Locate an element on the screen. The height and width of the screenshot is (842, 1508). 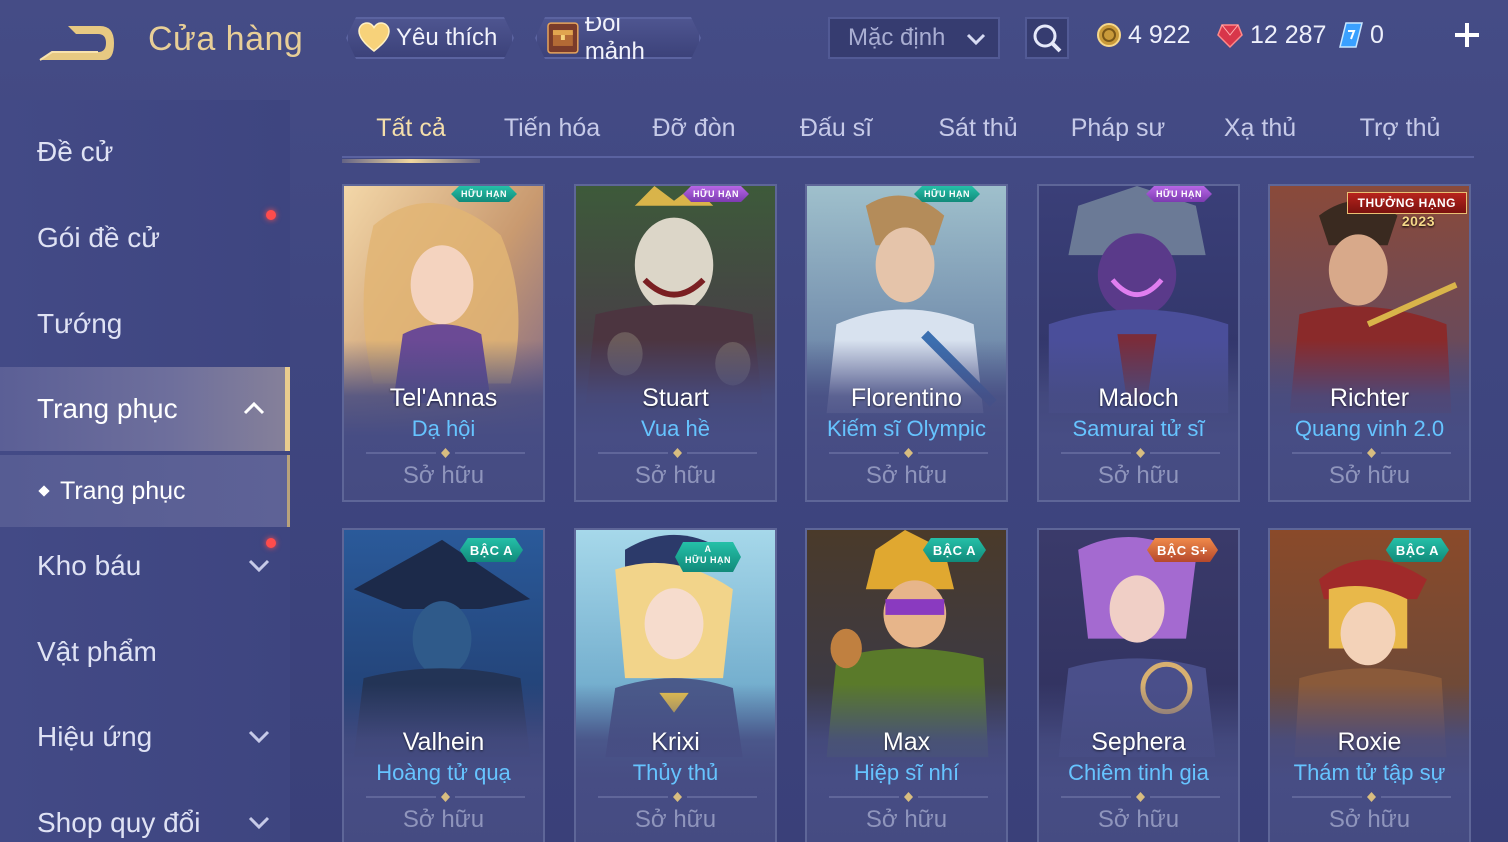
tab-support: Trợ thủ is located at coordinates (1400, 134).